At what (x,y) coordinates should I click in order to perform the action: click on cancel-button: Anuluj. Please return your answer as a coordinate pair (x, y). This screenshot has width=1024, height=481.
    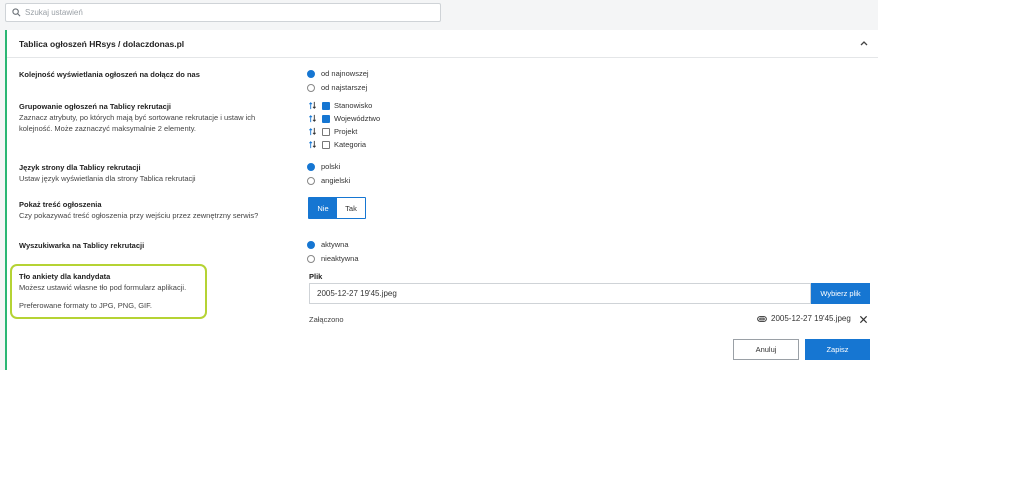
    Looking at the image, I should click on (766, 349).